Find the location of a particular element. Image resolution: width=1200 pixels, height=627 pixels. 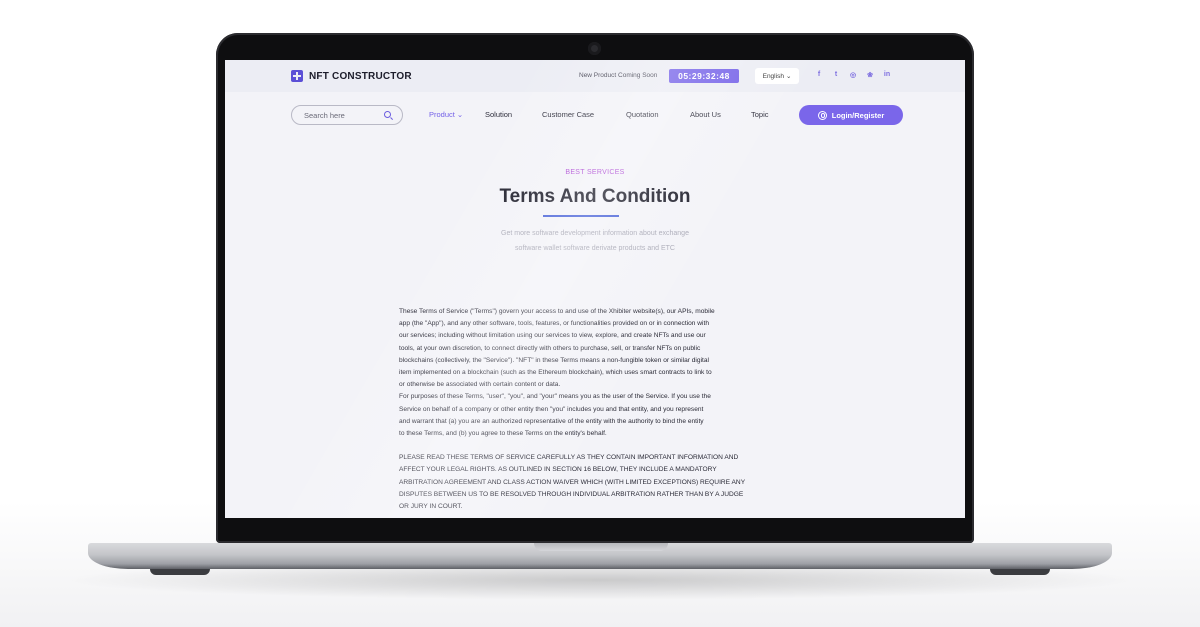

twitter-icon: t is located at coordinates (836, 75).